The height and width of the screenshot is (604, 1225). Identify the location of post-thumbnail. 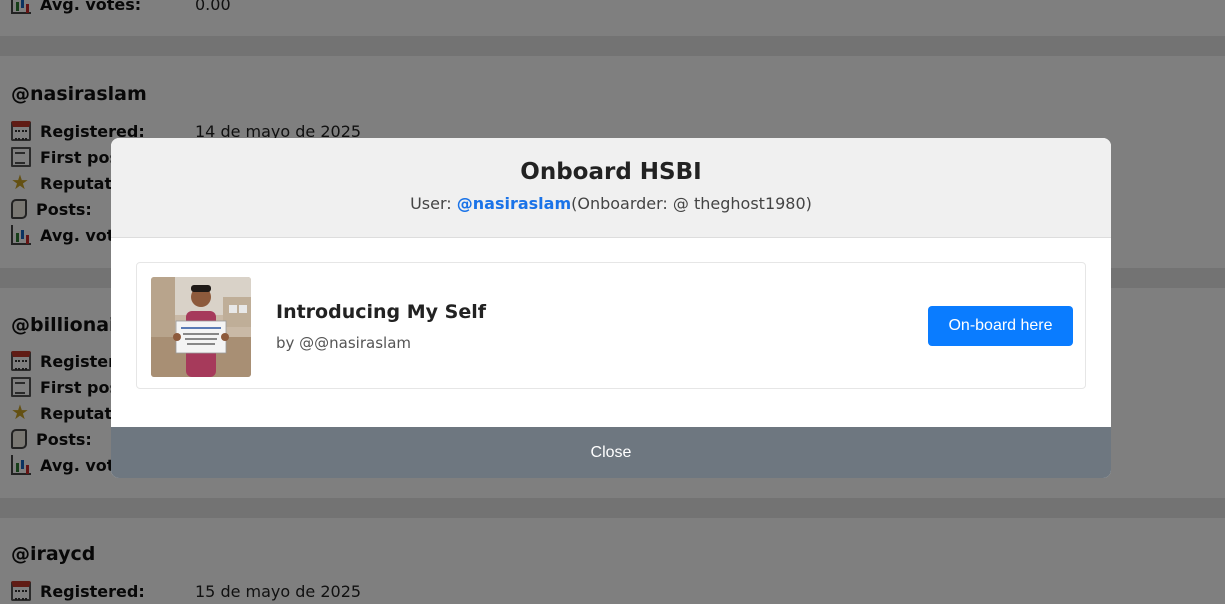
(201, 327).